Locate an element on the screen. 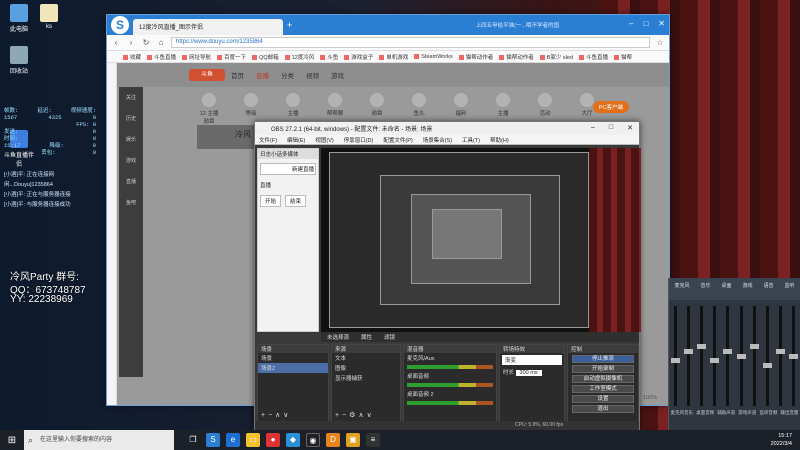 The width and height of the screenshot is (800, 450). nav-home: 首页 is located at coordinates (237, 75).